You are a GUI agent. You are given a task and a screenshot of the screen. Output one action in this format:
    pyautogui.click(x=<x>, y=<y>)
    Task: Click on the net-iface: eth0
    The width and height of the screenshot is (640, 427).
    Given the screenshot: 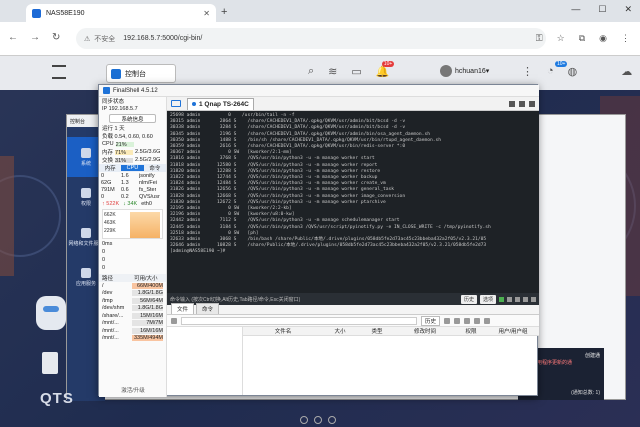 What is the action you would take?
    pyautogui.click(x=146, y=204)
    